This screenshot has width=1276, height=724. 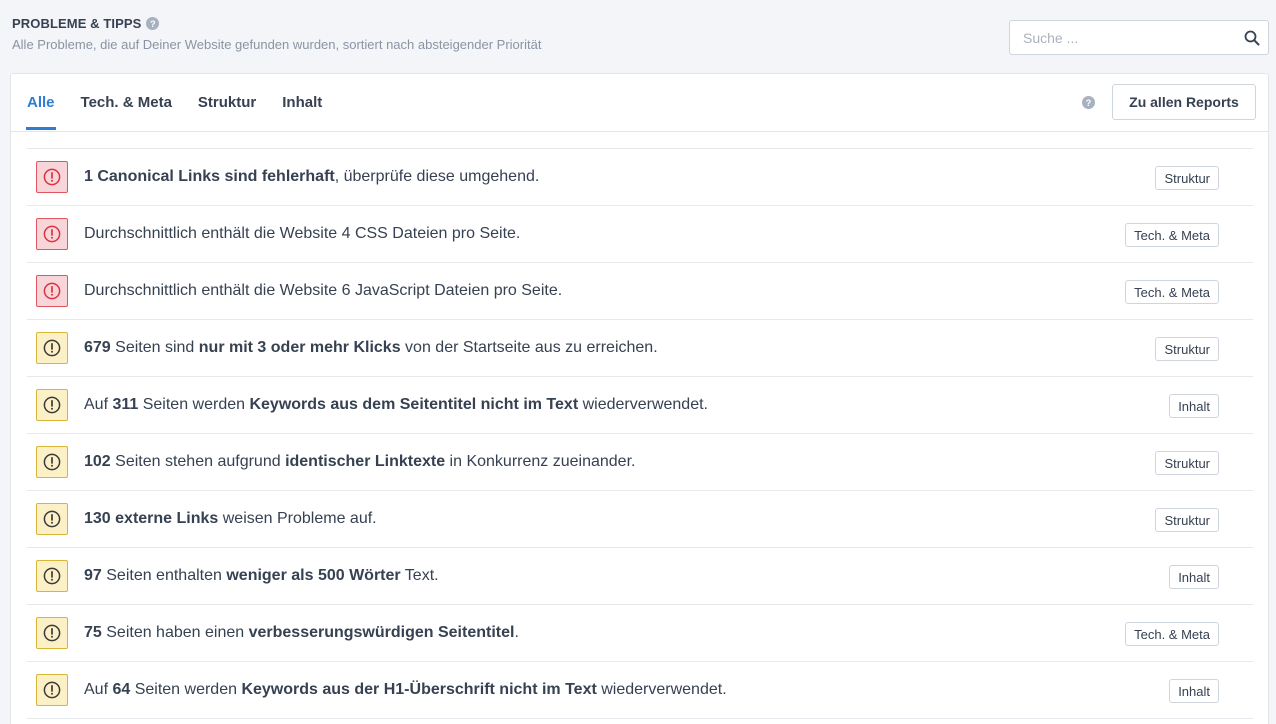 What do you see at coordinates (126, 102) in the screenshot?
I see `tab-tech-meta: Tech. & Meta` at bounding box center [126, 102].